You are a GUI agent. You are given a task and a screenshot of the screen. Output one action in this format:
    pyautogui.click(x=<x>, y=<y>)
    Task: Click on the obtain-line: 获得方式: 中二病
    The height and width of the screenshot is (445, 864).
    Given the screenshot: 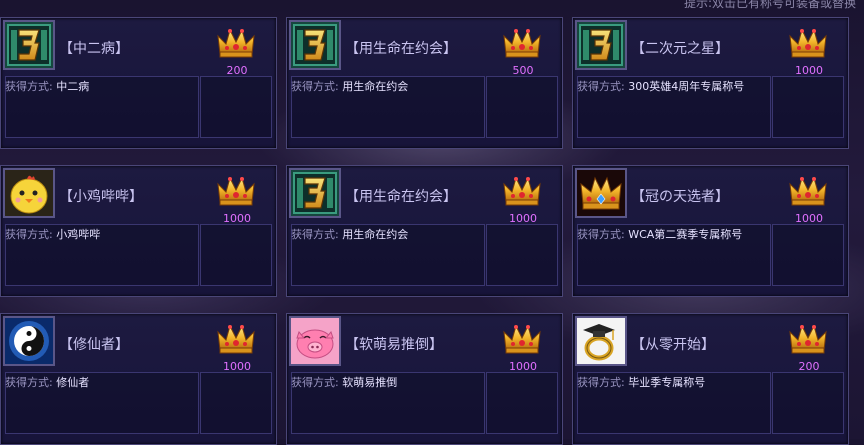 What is the action you would take?
    pyautogui.click(x=47, y=86)
    